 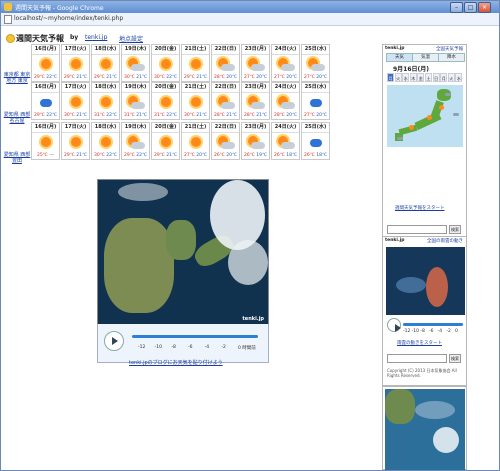 I want to click on forecast-cell: 25日(水) 27℃ 20℃, so click(x=315, y=63).